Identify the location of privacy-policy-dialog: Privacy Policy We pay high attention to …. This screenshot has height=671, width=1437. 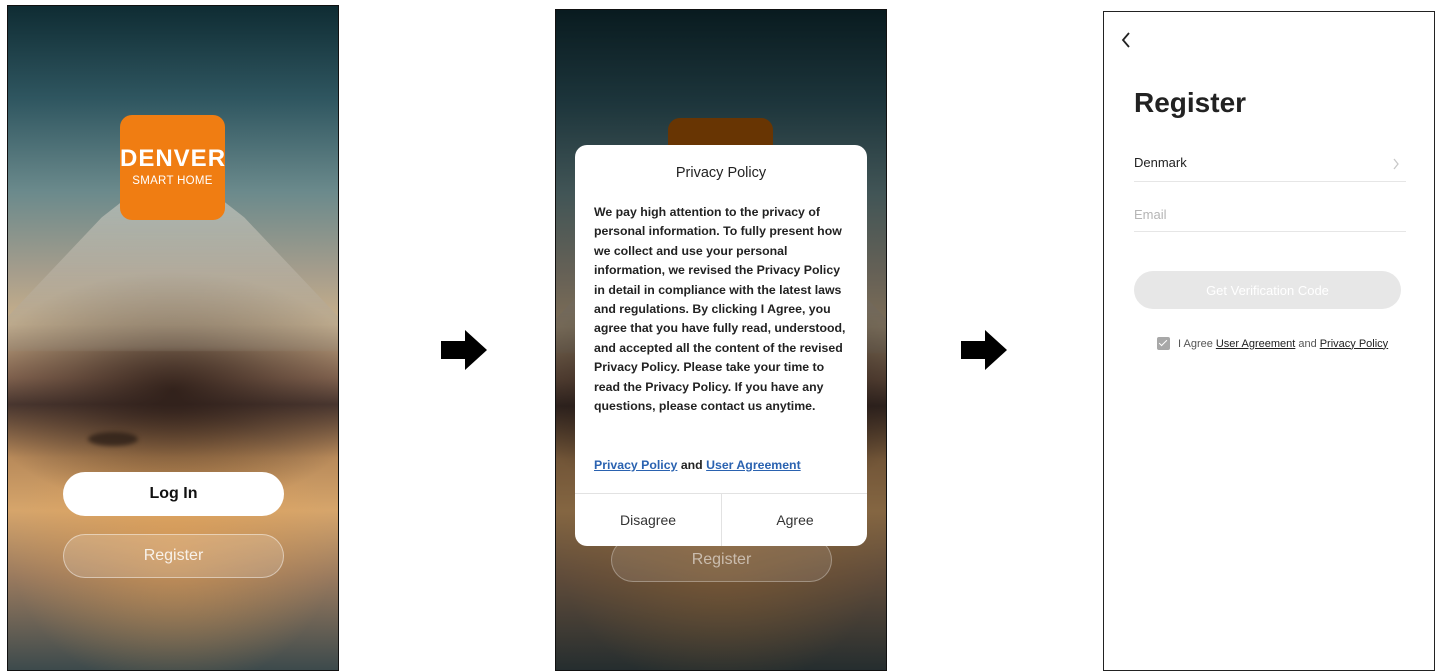
(721, 345).